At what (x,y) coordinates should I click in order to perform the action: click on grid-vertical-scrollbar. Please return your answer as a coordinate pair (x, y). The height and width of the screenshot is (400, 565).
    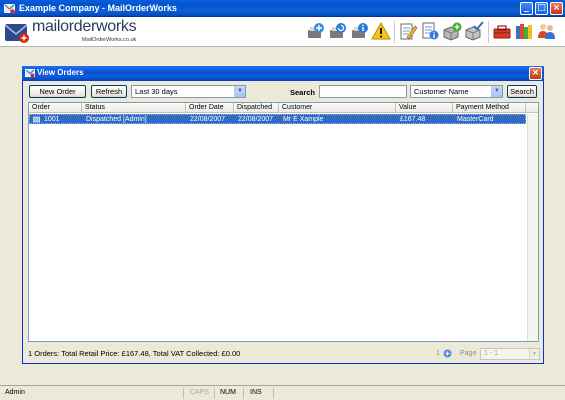
    Looking at the image, I should click on (532, 227).